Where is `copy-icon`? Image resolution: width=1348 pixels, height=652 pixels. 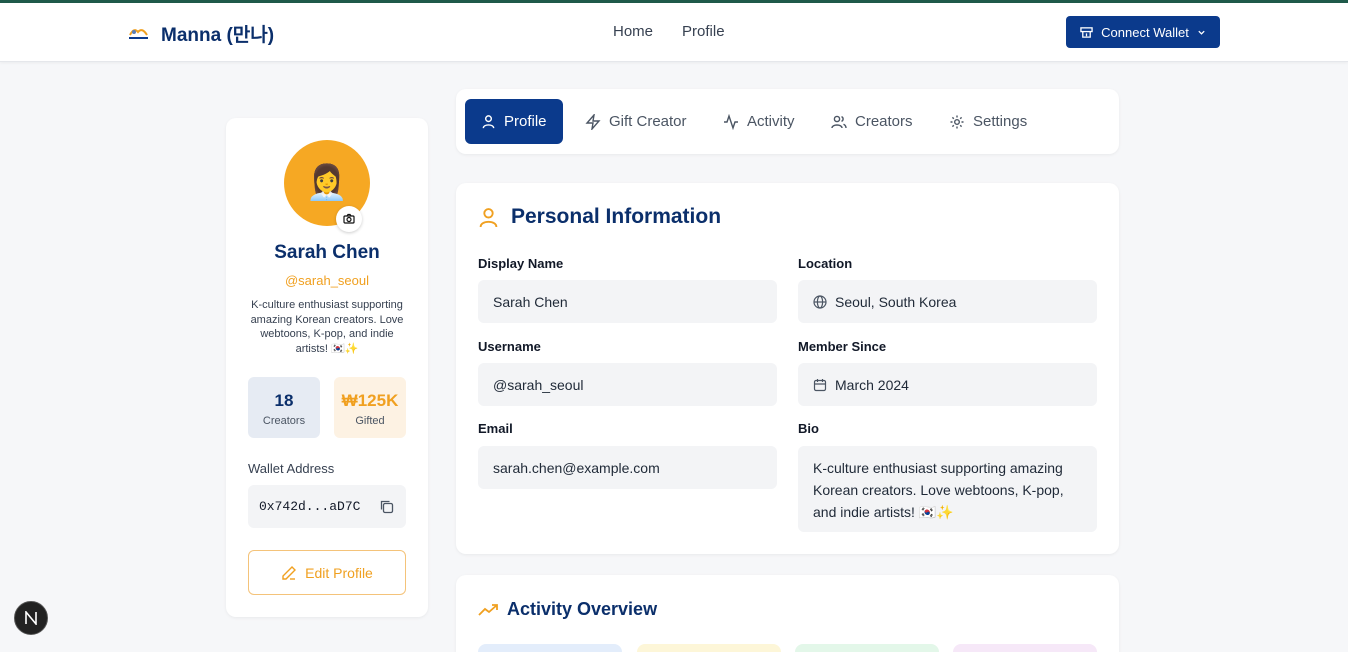
copy-icon is located at coordinates (386, 506).